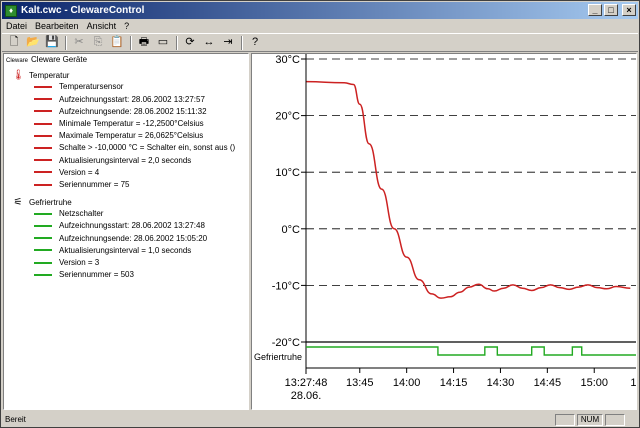 Image resolution: width=640 pixels, height=428 pixels. I want to click on print-icon: 🖶, so click(144, 42).